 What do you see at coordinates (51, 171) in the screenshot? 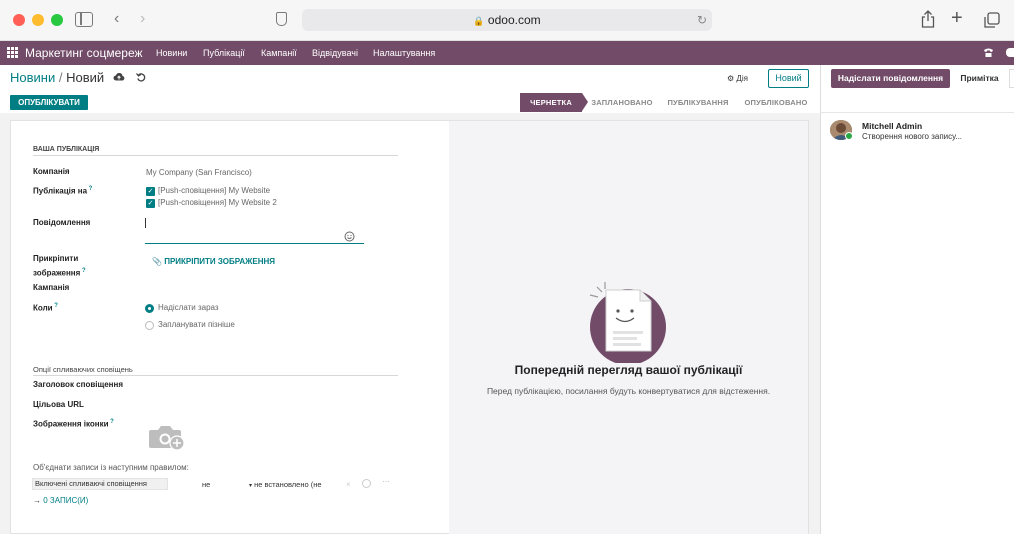
I see `company-label: Компанія` at bounding box center [51, 171].